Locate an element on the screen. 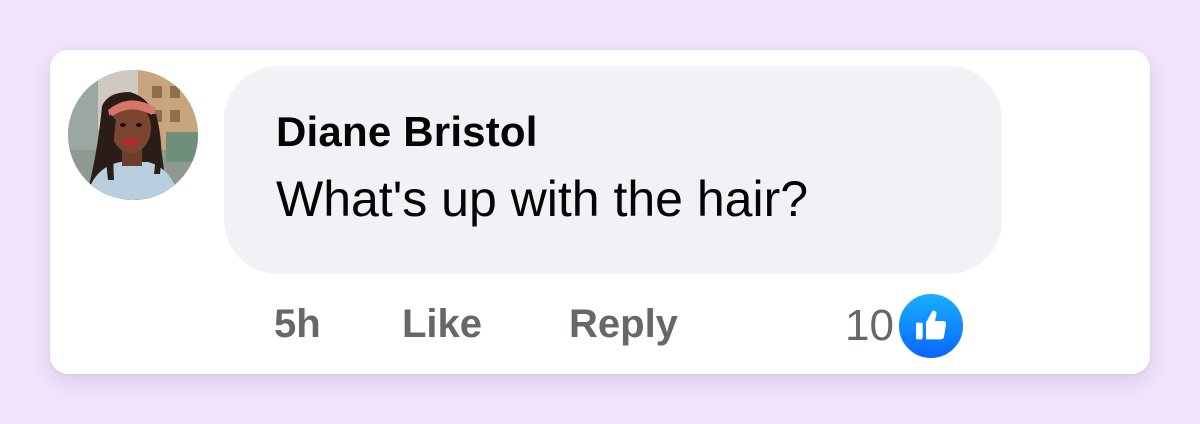  reaction-summary: 10 is located at coordinates (905, 326).